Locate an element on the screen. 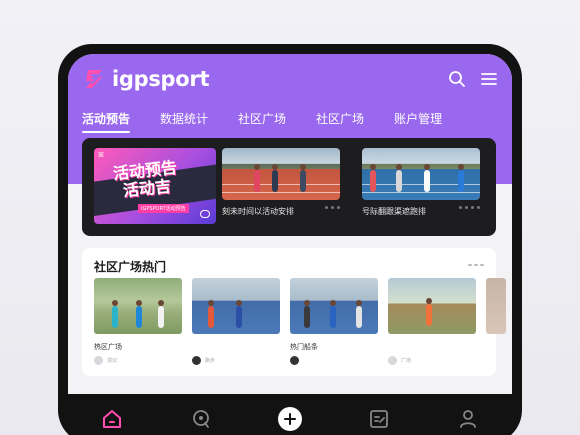  profile-icon is located at coordinates (467, 419).